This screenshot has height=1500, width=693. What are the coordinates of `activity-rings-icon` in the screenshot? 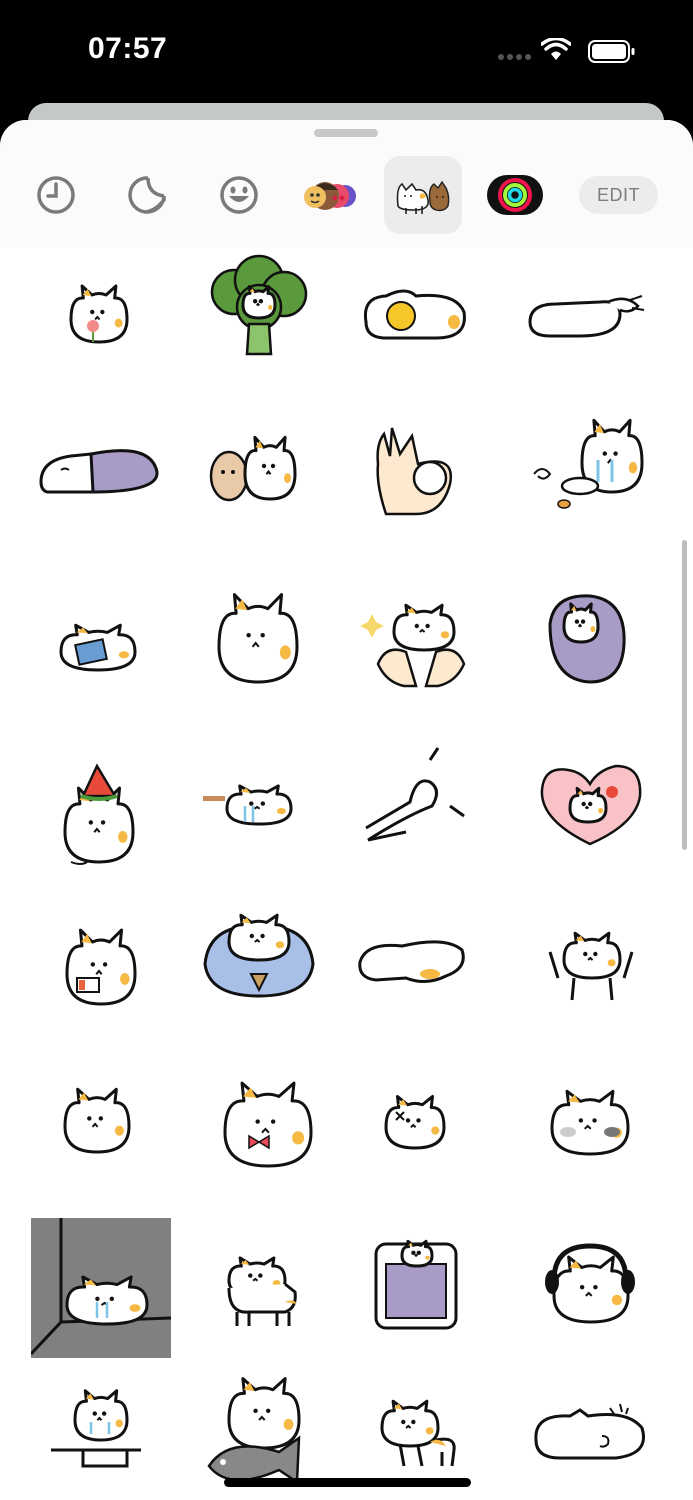 It's located at (515, 195).